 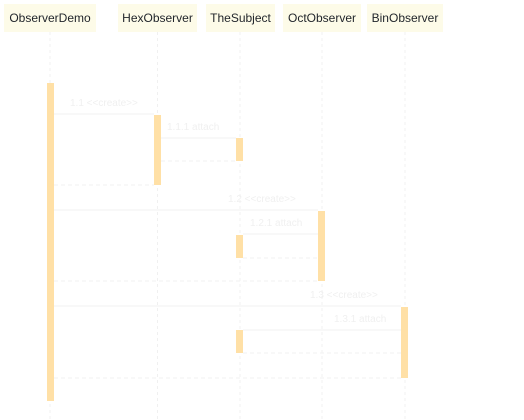 What do you see at coordinates (321, 246) in the screenshot?
I see `activation-oct-observer` at bounding box center [321, 246].